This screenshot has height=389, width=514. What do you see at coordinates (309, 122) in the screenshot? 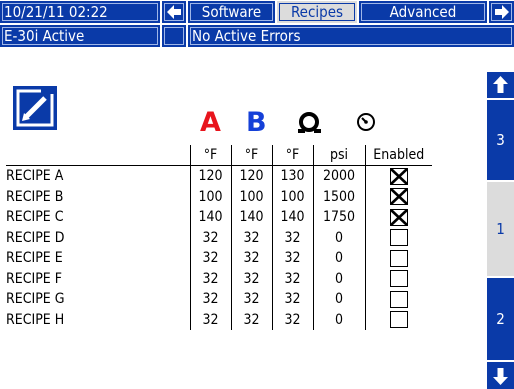
I see `hose-icon` at bounding box center [309, 122].